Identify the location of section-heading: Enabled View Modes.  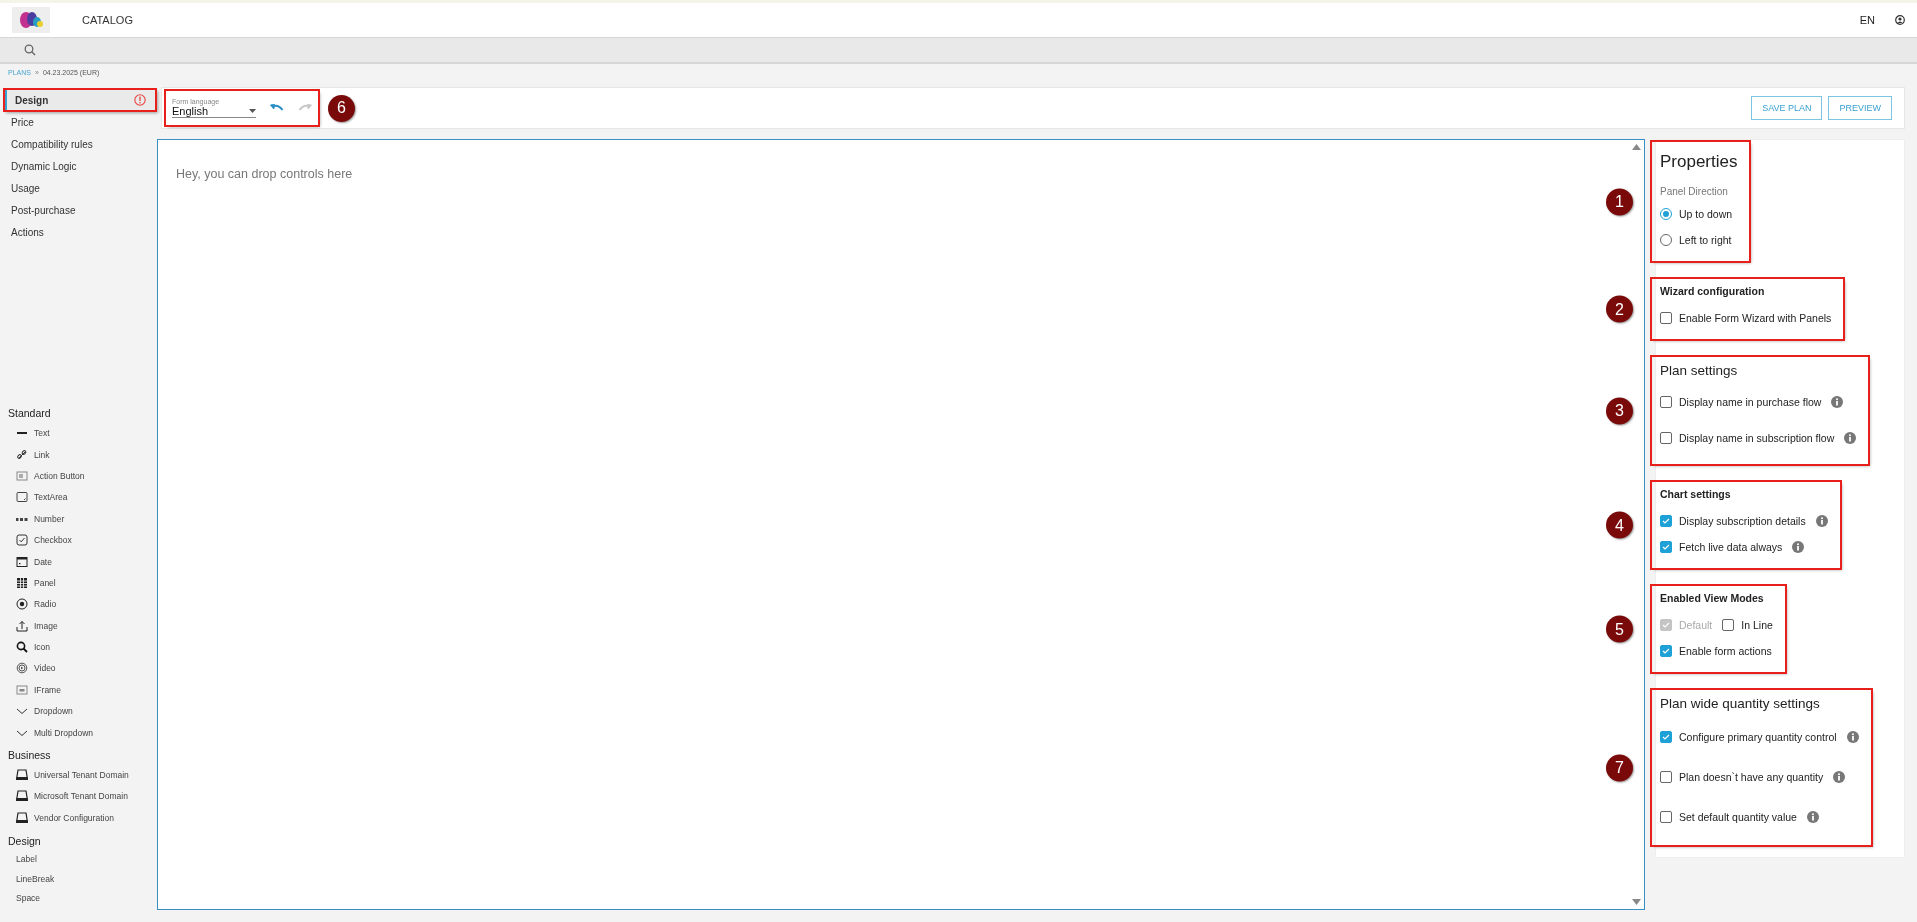
(1712, 598).